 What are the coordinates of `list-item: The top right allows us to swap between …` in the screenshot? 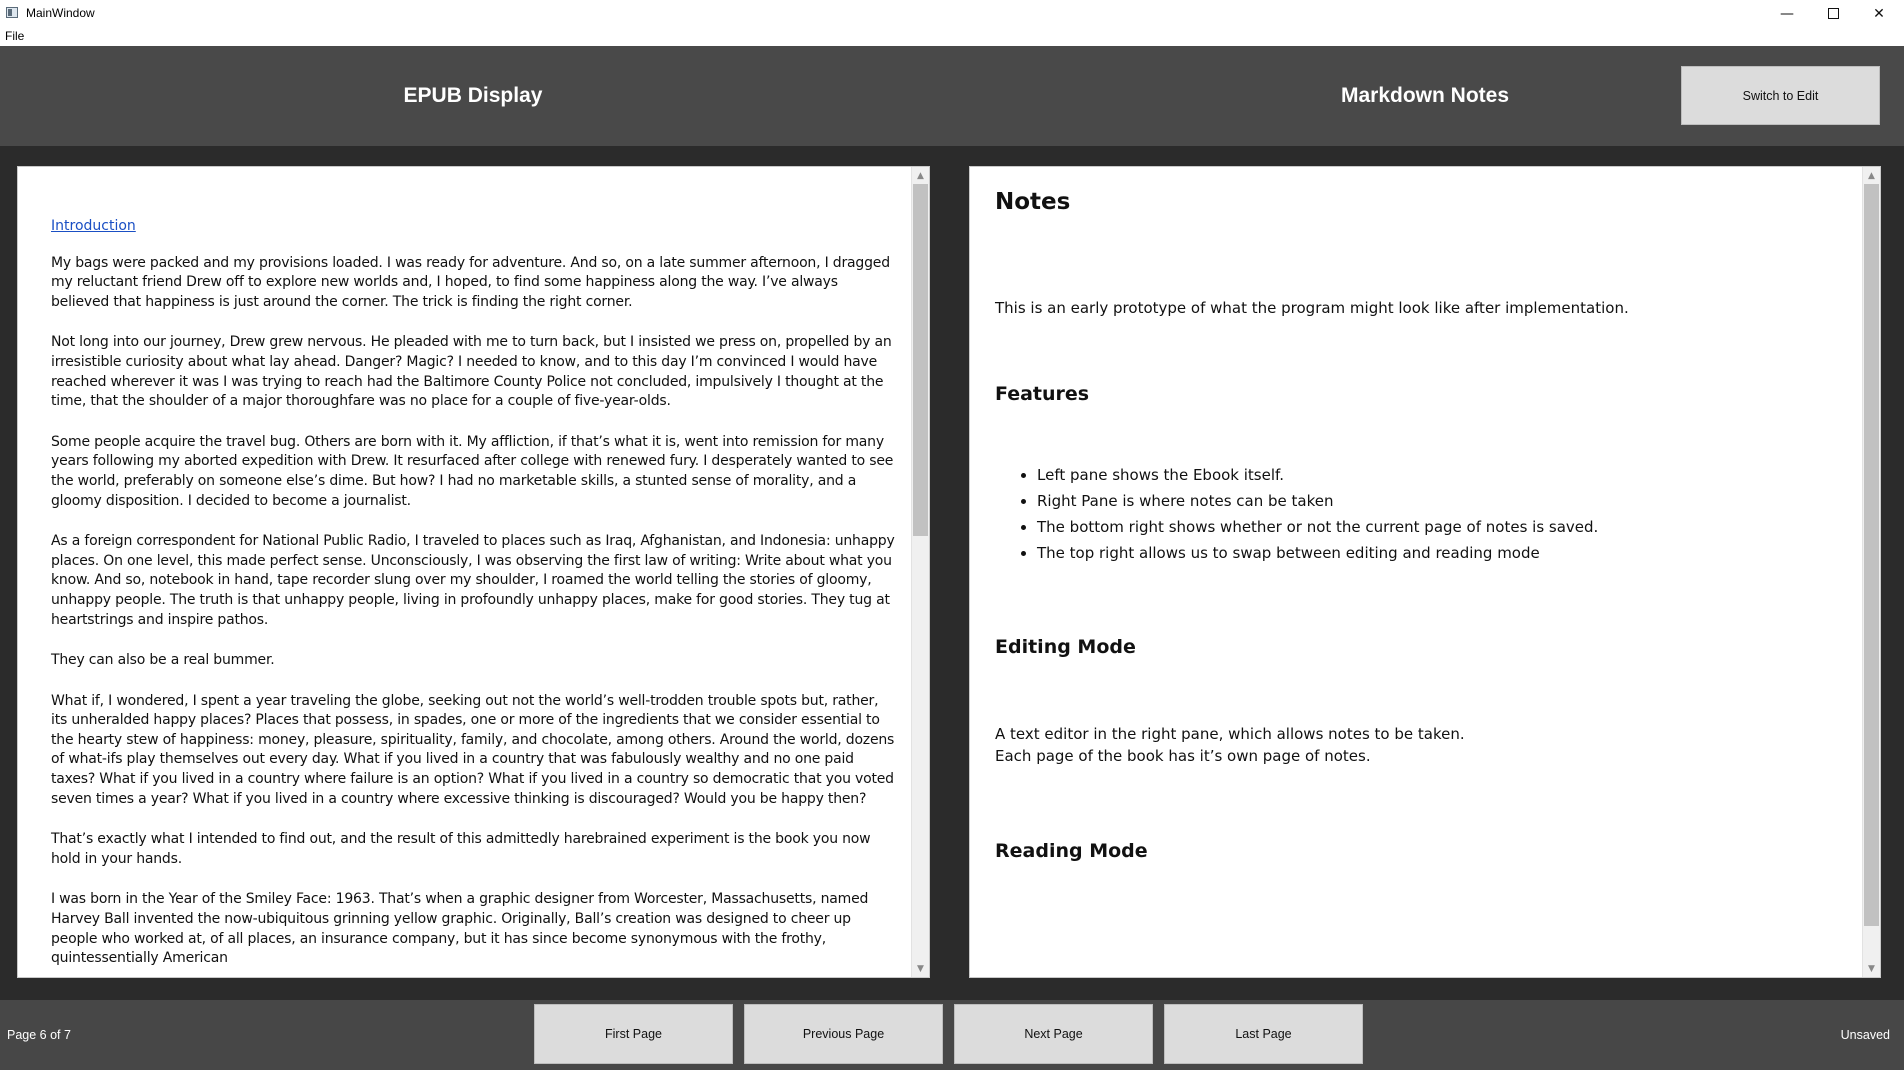 It's located at (1441, 553).